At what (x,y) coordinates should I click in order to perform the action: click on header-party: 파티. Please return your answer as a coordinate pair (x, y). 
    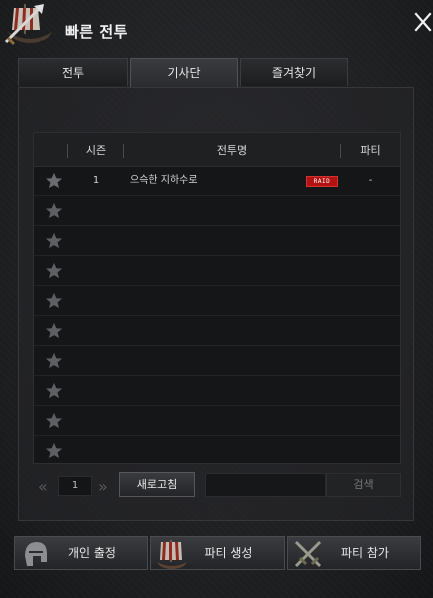
    Looking at the image, I should click on (370, 150).